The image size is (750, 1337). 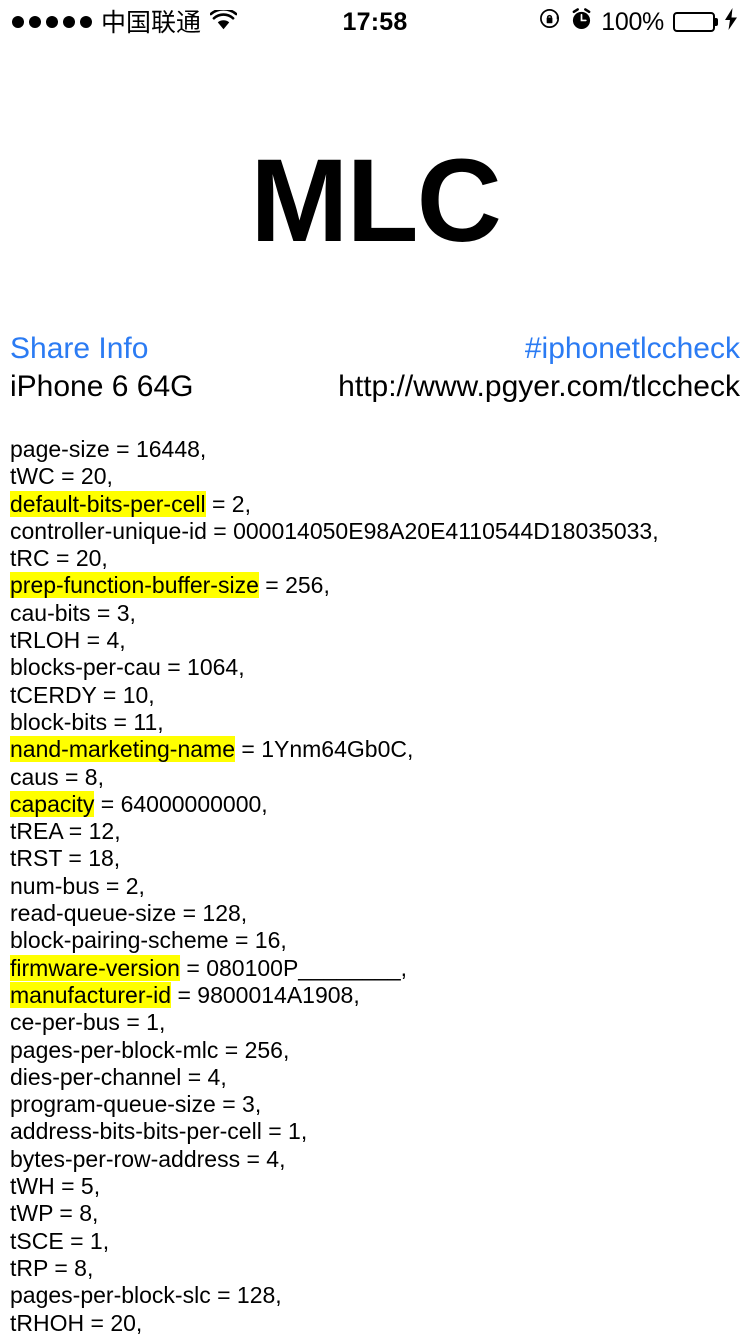 What do you see at coordinates (60, 449) in the screenshot?
I see `property-key: page-size` at bounding box center [60, 449].